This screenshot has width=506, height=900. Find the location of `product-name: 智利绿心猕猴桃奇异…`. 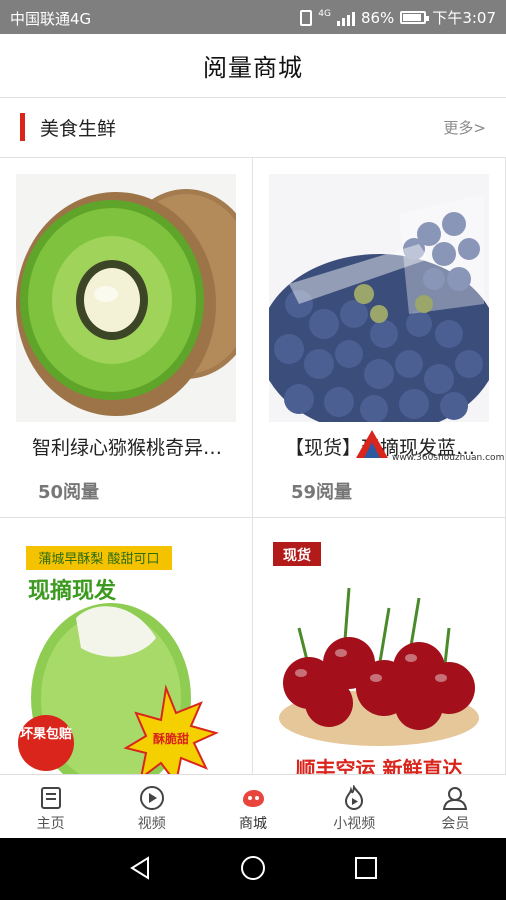

product-name: 智利绿心猕猴桃奇异… is located at coordinates (137, 446).